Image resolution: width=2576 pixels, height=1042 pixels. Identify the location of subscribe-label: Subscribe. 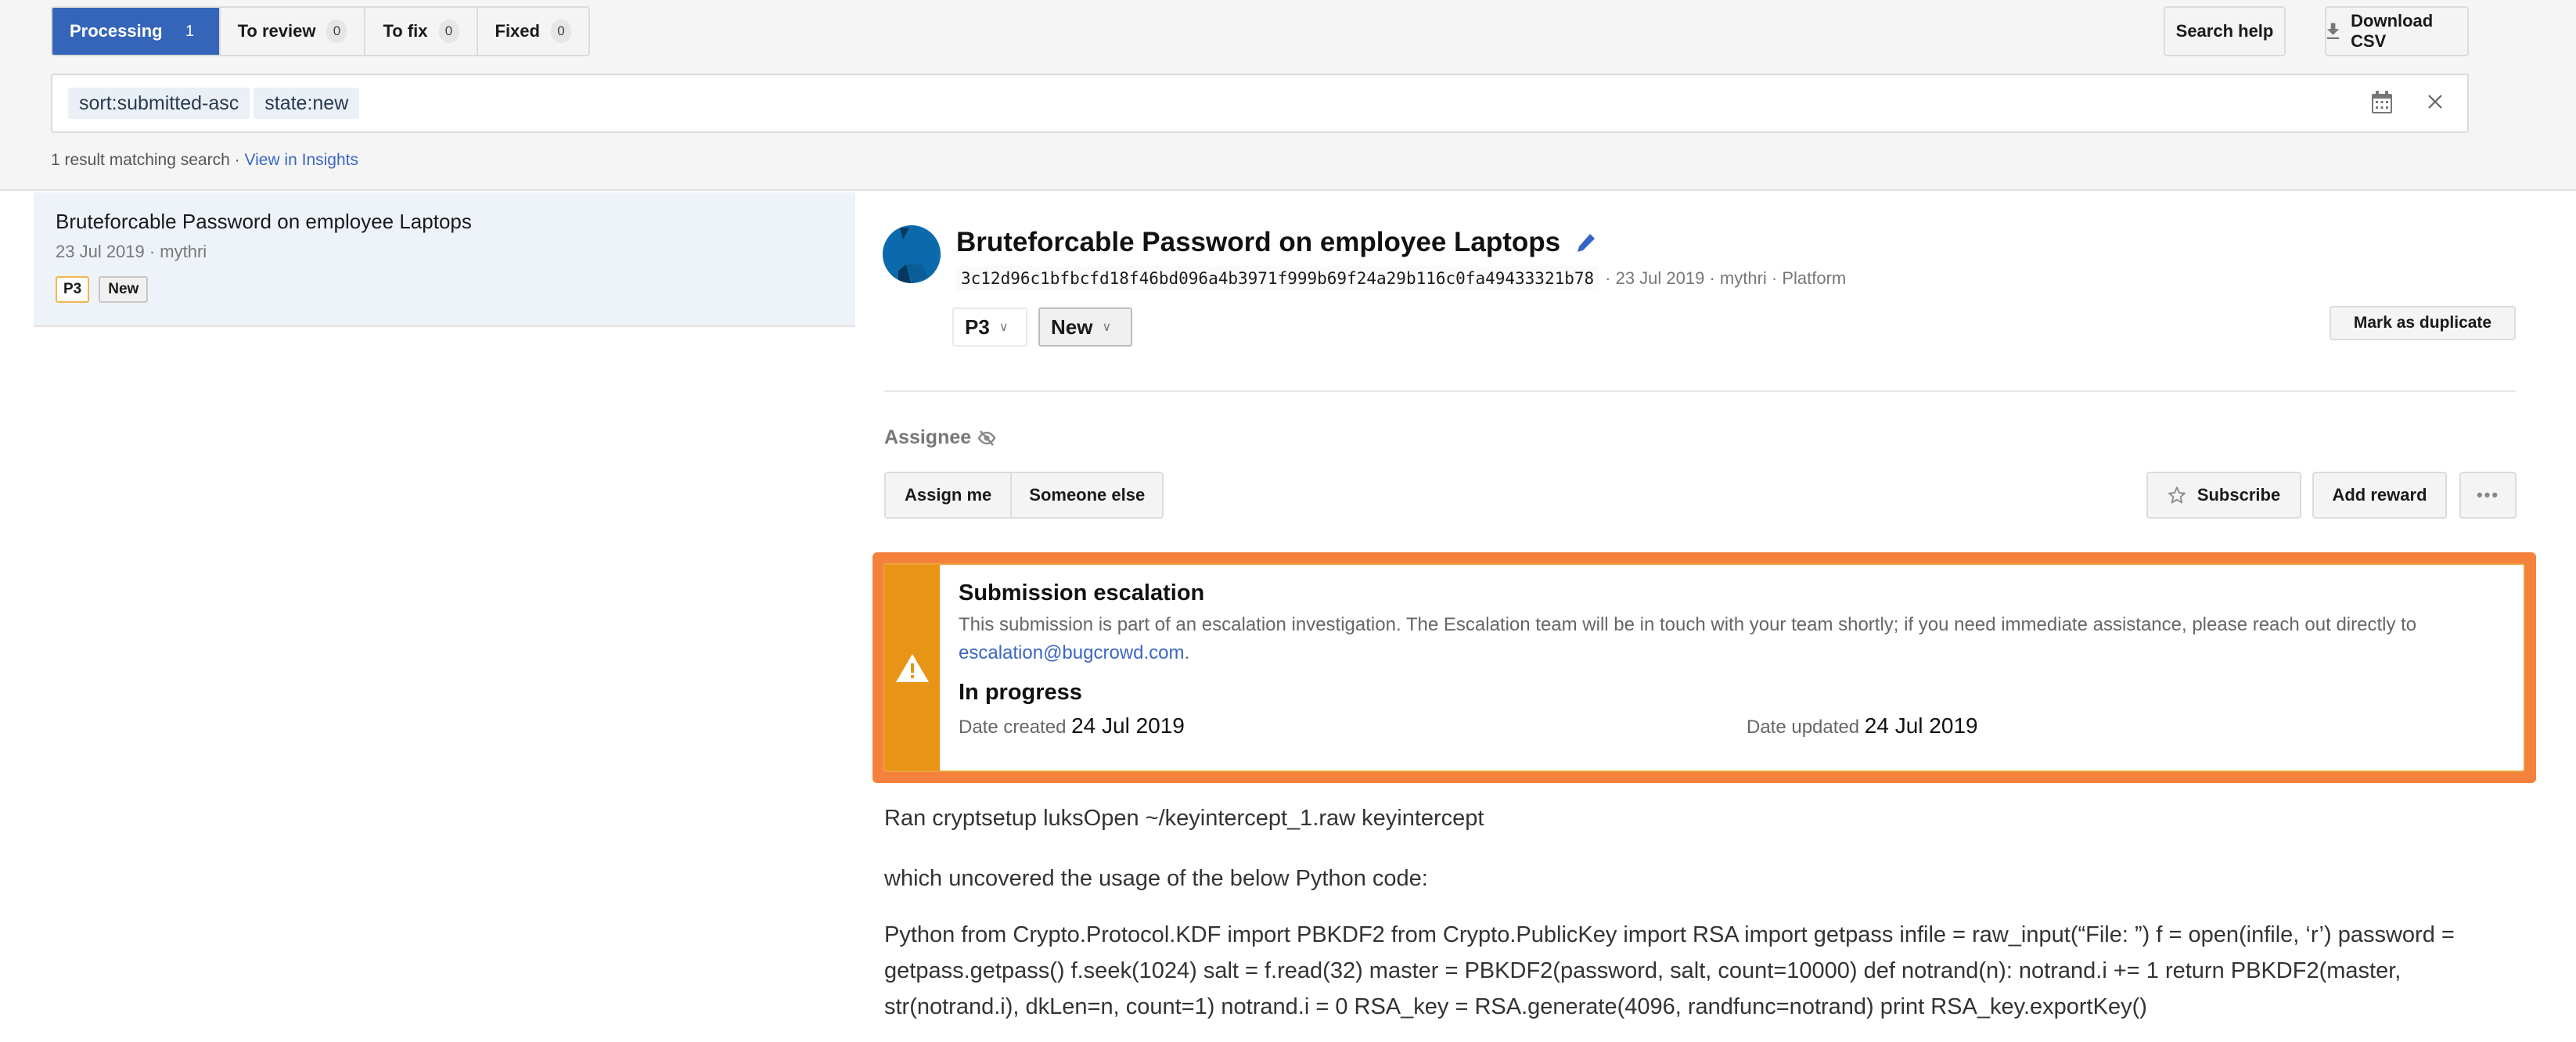
(2238, 495).